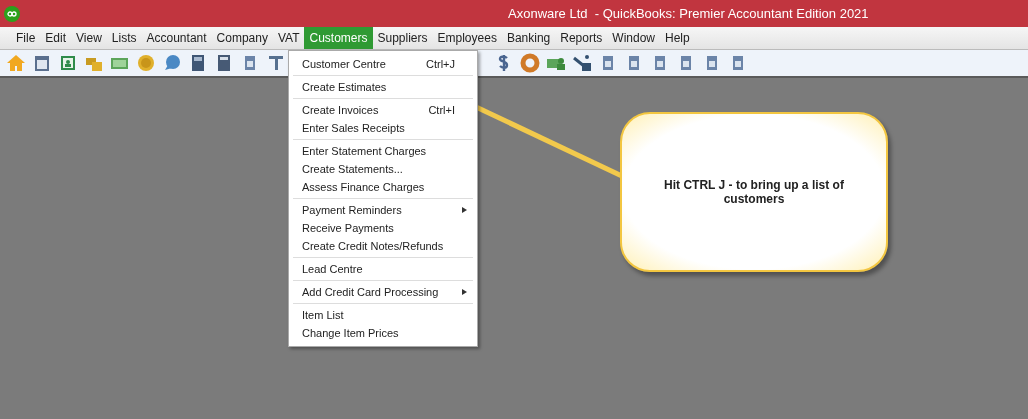 The height and width of the screenshot is (419, 1028). Describe the element at coordinates (383, 292) in the screenshot. I see `menu-entry: Add Credit Card Processing` at that location.